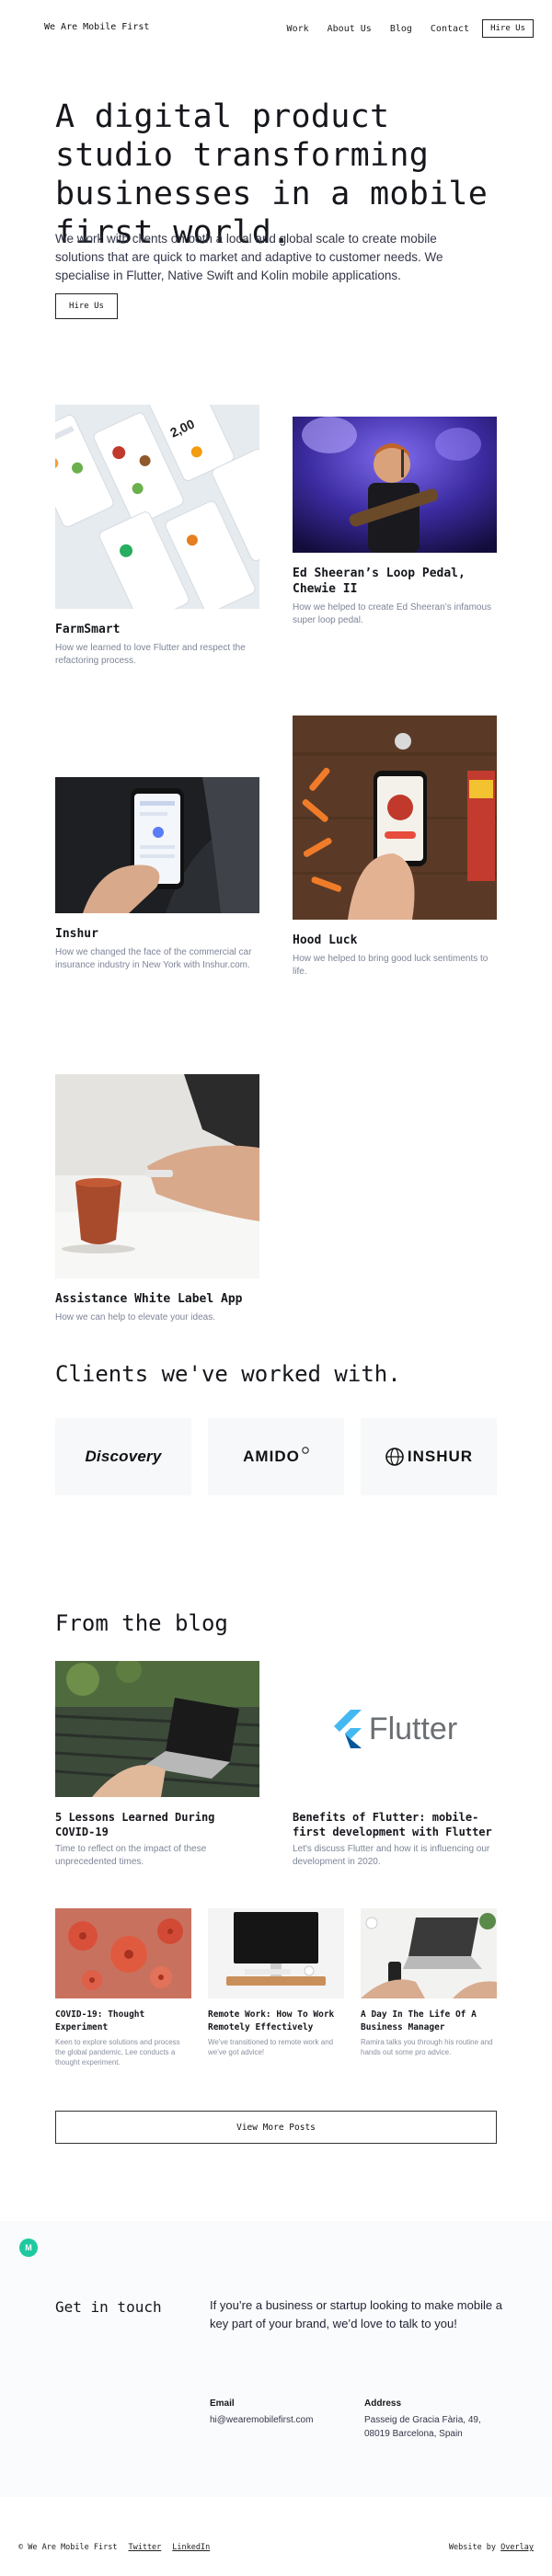 The image size is (552, 2576). I want to click on footer-left: © We Are Mobile First Twitter LinkedIn, so click(120, 2547).